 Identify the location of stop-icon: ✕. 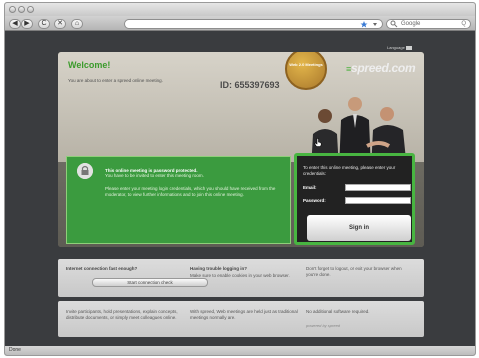
(60, 23).